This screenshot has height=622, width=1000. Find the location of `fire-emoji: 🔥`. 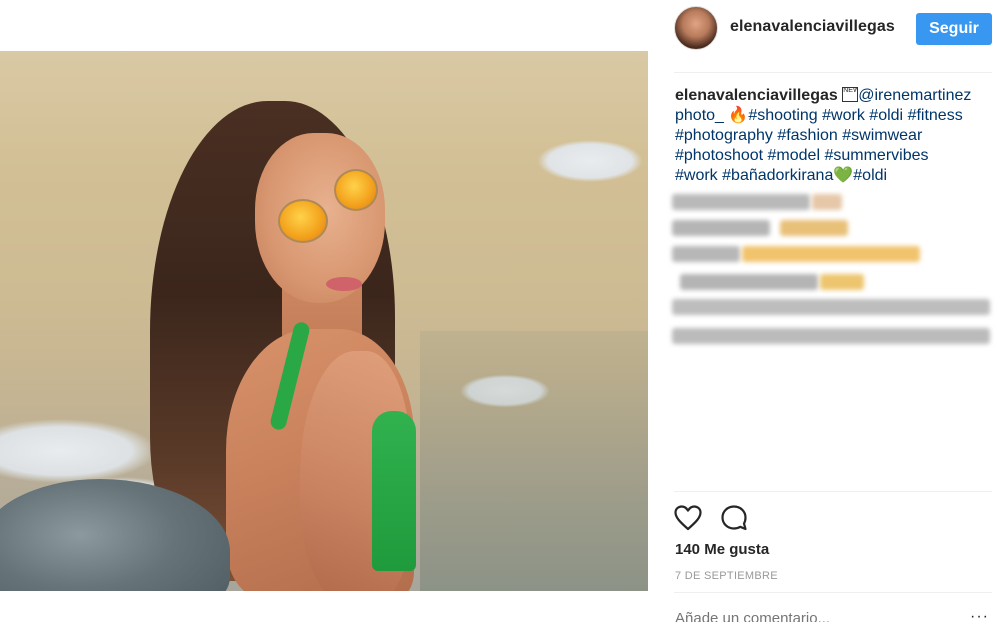

fire-emoji: 🔥 is located at coordinates (738, 115).